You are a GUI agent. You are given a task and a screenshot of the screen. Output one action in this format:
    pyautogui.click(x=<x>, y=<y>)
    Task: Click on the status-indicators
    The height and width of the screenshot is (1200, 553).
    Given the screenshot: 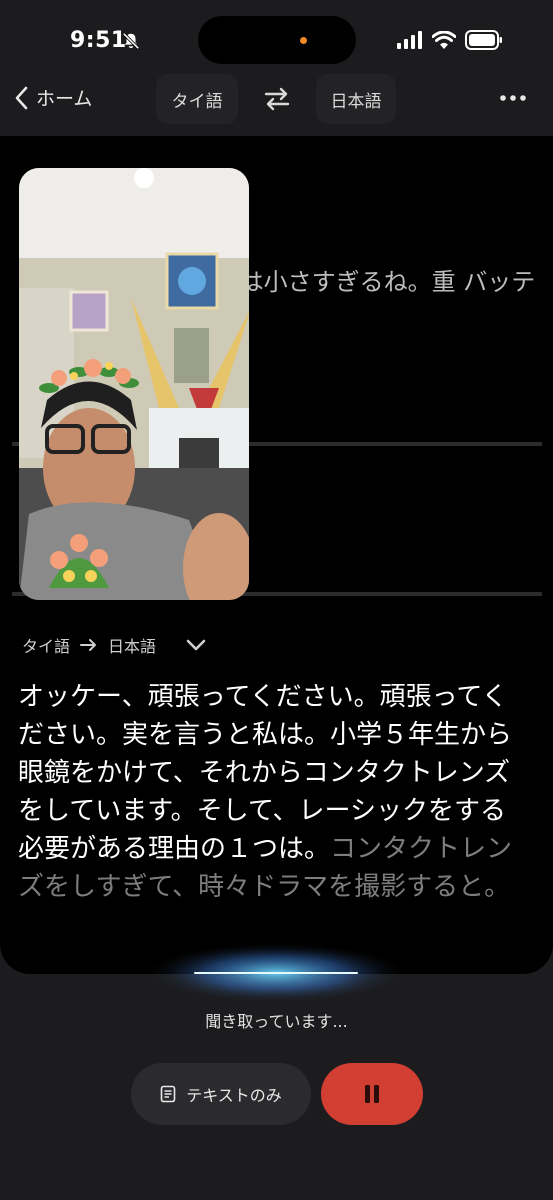 What is the action you would take?
    pyautogui.click(x=450, y=40)
    